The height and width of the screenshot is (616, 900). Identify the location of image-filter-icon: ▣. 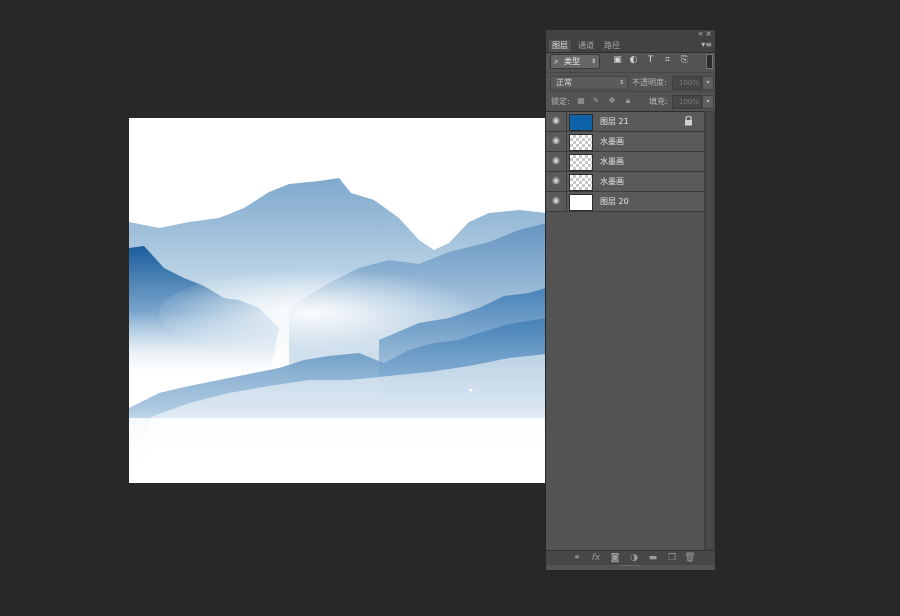
(617, 60).